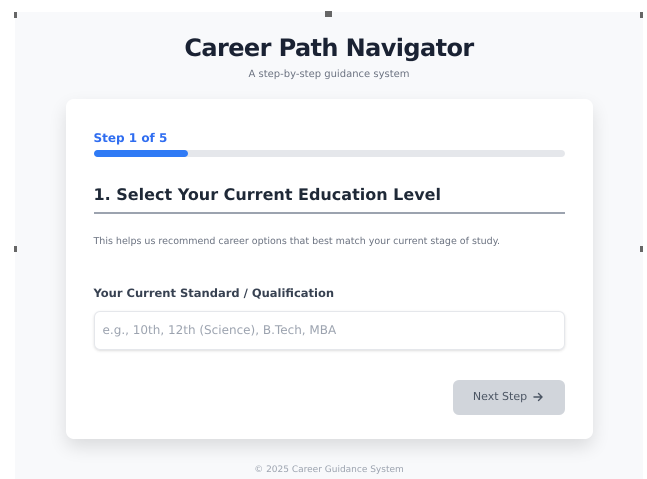 The height and width of the screenshot is (479, 647). What do you see at coordinates (538, 397) in the screenshot?
I see `arrow-right-icon` at bounding box center [538, 397].